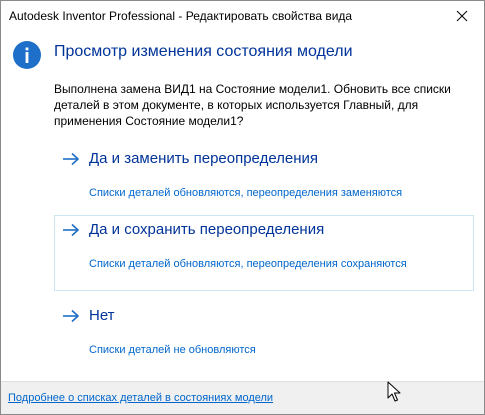 The width and height of the screenshot is (485, 415). Describe the element at coordinates (102, 315) in the screenshot. I see `option-title: Нет` at that location.